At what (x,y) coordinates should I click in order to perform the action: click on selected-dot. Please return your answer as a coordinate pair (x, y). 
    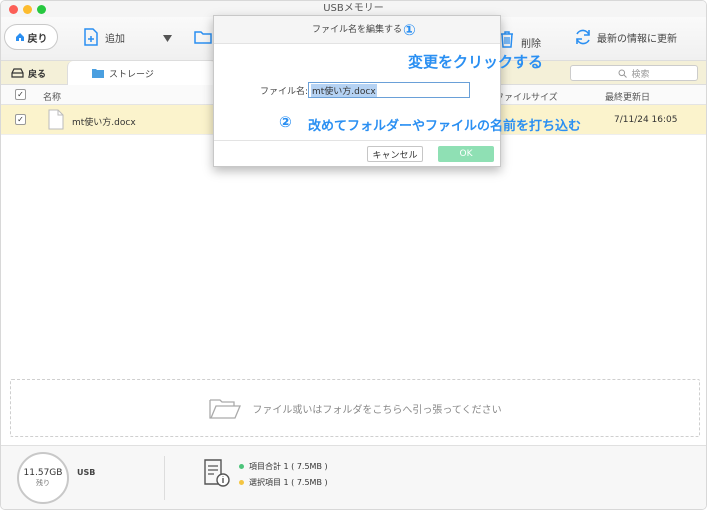
    Looking at the image, I should click on (241, 482).